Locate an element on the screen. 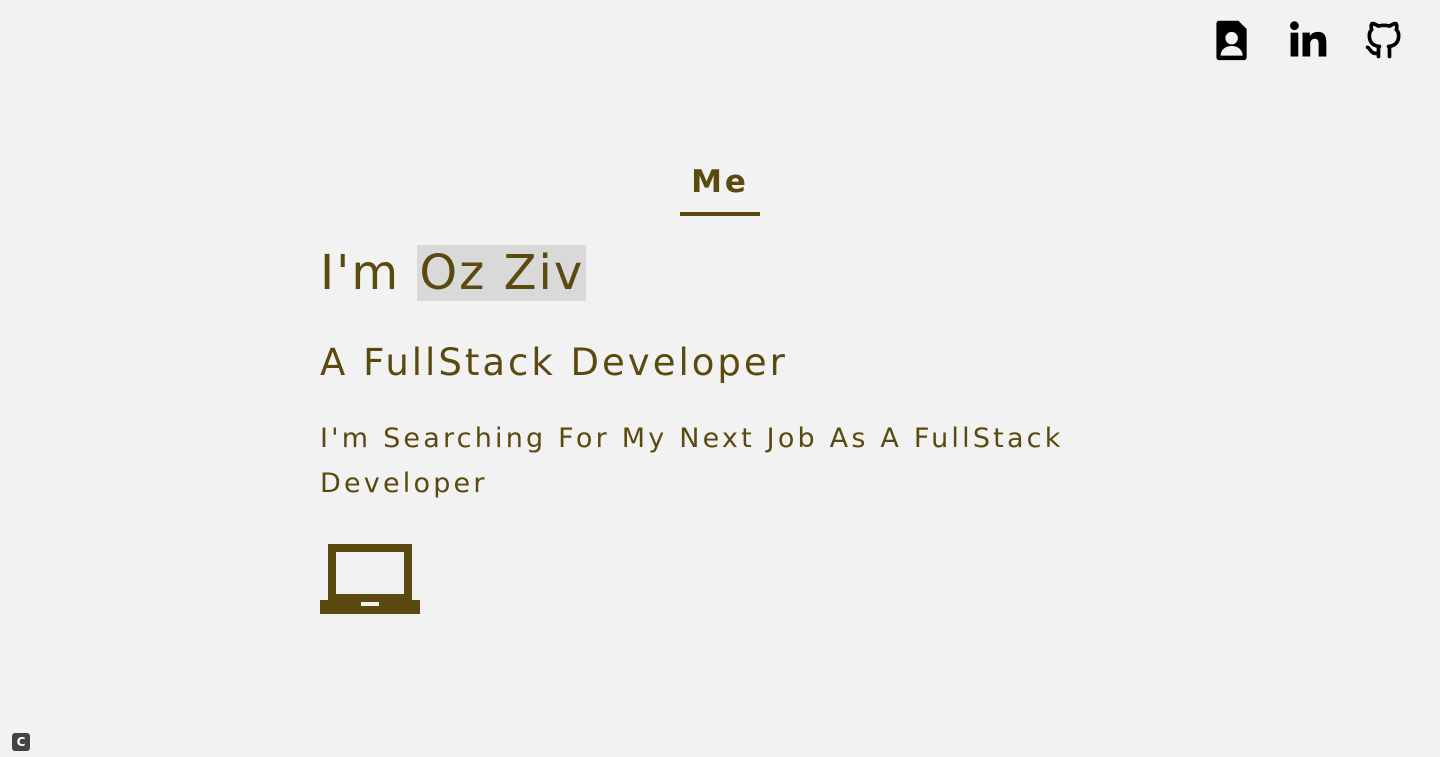 This screenshot has width=1440, height=757. github-link is located at coordinates (1384, 40).